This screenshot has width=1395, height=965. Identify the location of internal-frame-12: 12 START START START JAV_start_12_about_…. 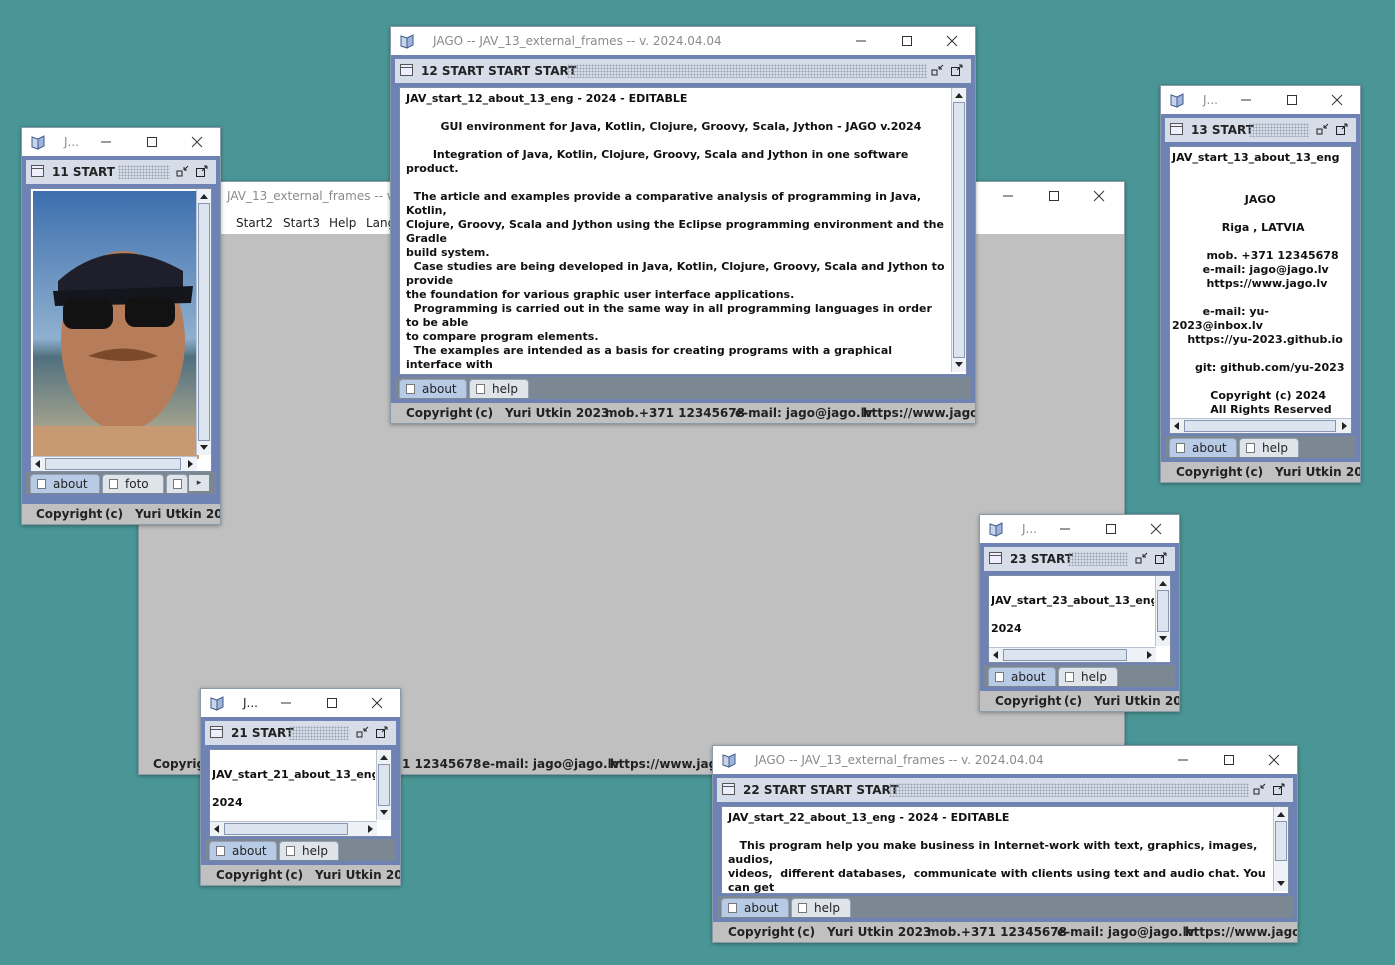
(683, 230).